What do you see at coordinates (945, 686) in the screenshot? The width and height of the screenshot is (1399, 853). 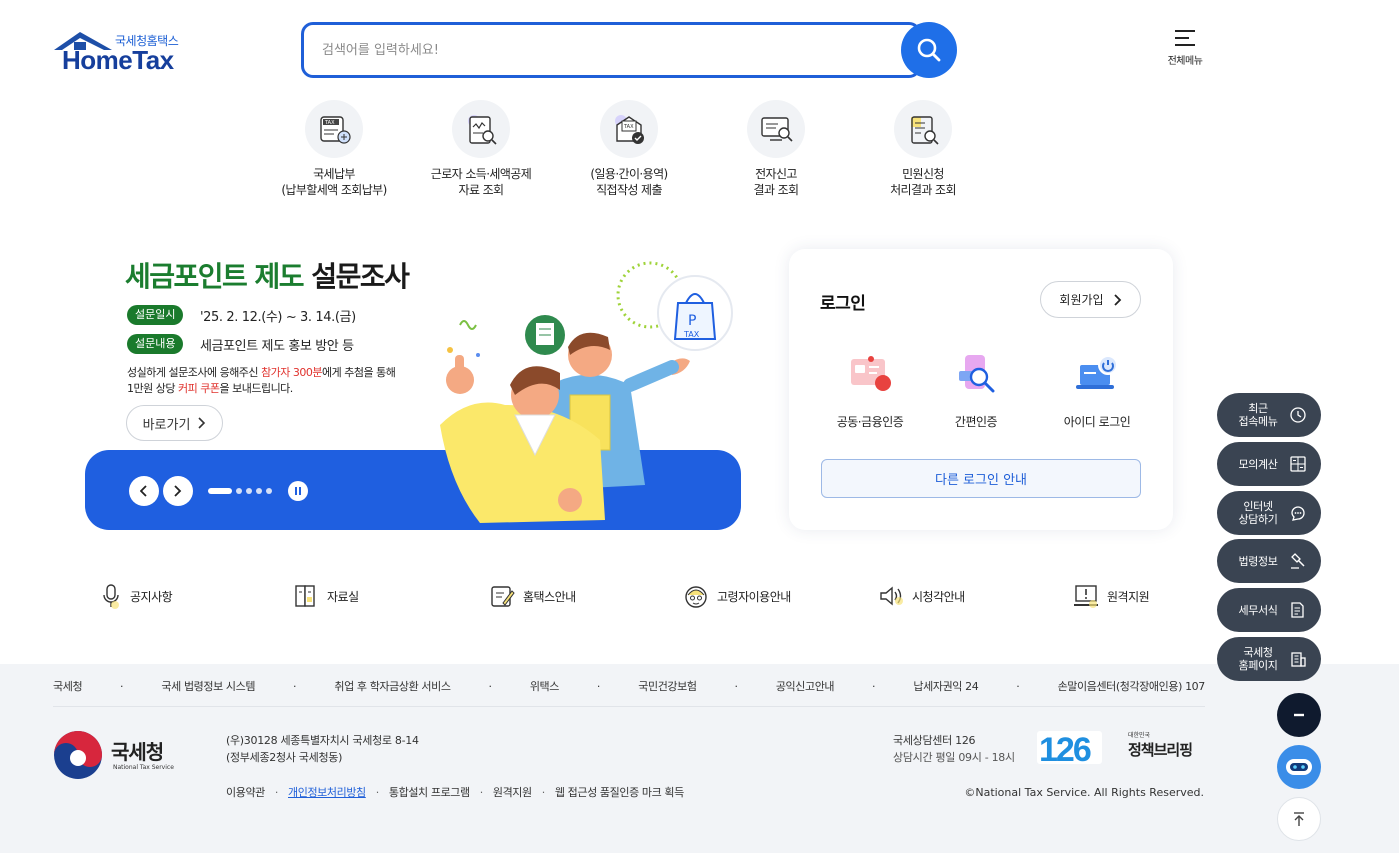 I see `footer-link-taxpayer-rights: 납세자권익 24` at bounding box center [945, 686].